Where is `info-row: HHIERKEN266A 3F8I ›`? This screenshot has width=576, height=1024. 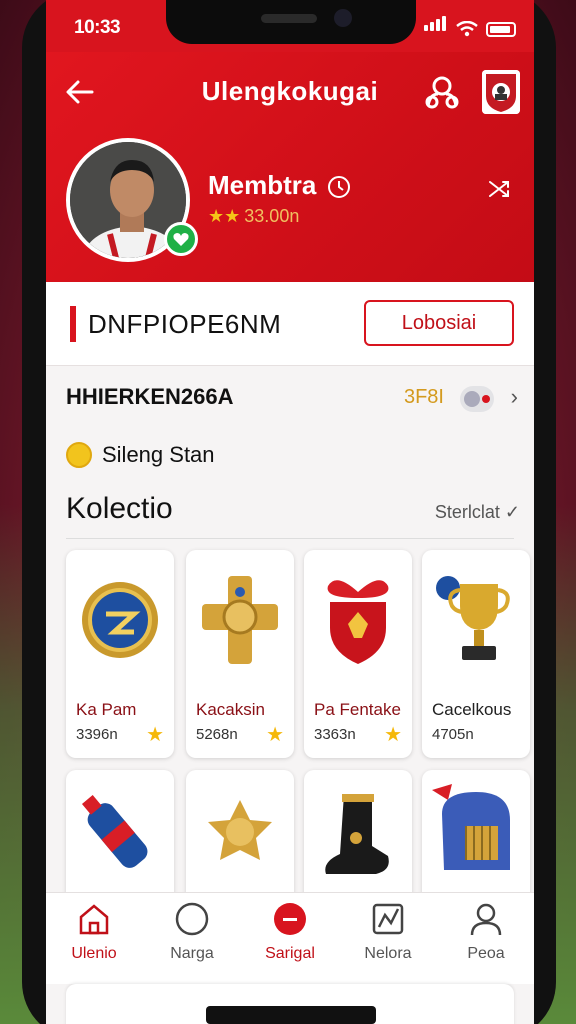
info-row: HHIERKEN266A 3F8I › is located at coordinates (290, 399).